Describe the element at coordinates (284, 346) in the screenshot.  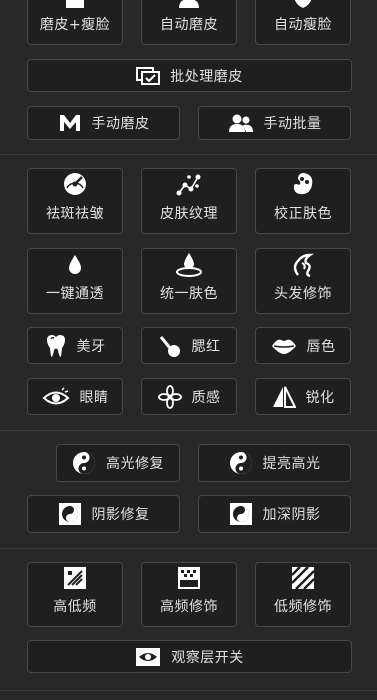
I see `lips-icon` at that location.